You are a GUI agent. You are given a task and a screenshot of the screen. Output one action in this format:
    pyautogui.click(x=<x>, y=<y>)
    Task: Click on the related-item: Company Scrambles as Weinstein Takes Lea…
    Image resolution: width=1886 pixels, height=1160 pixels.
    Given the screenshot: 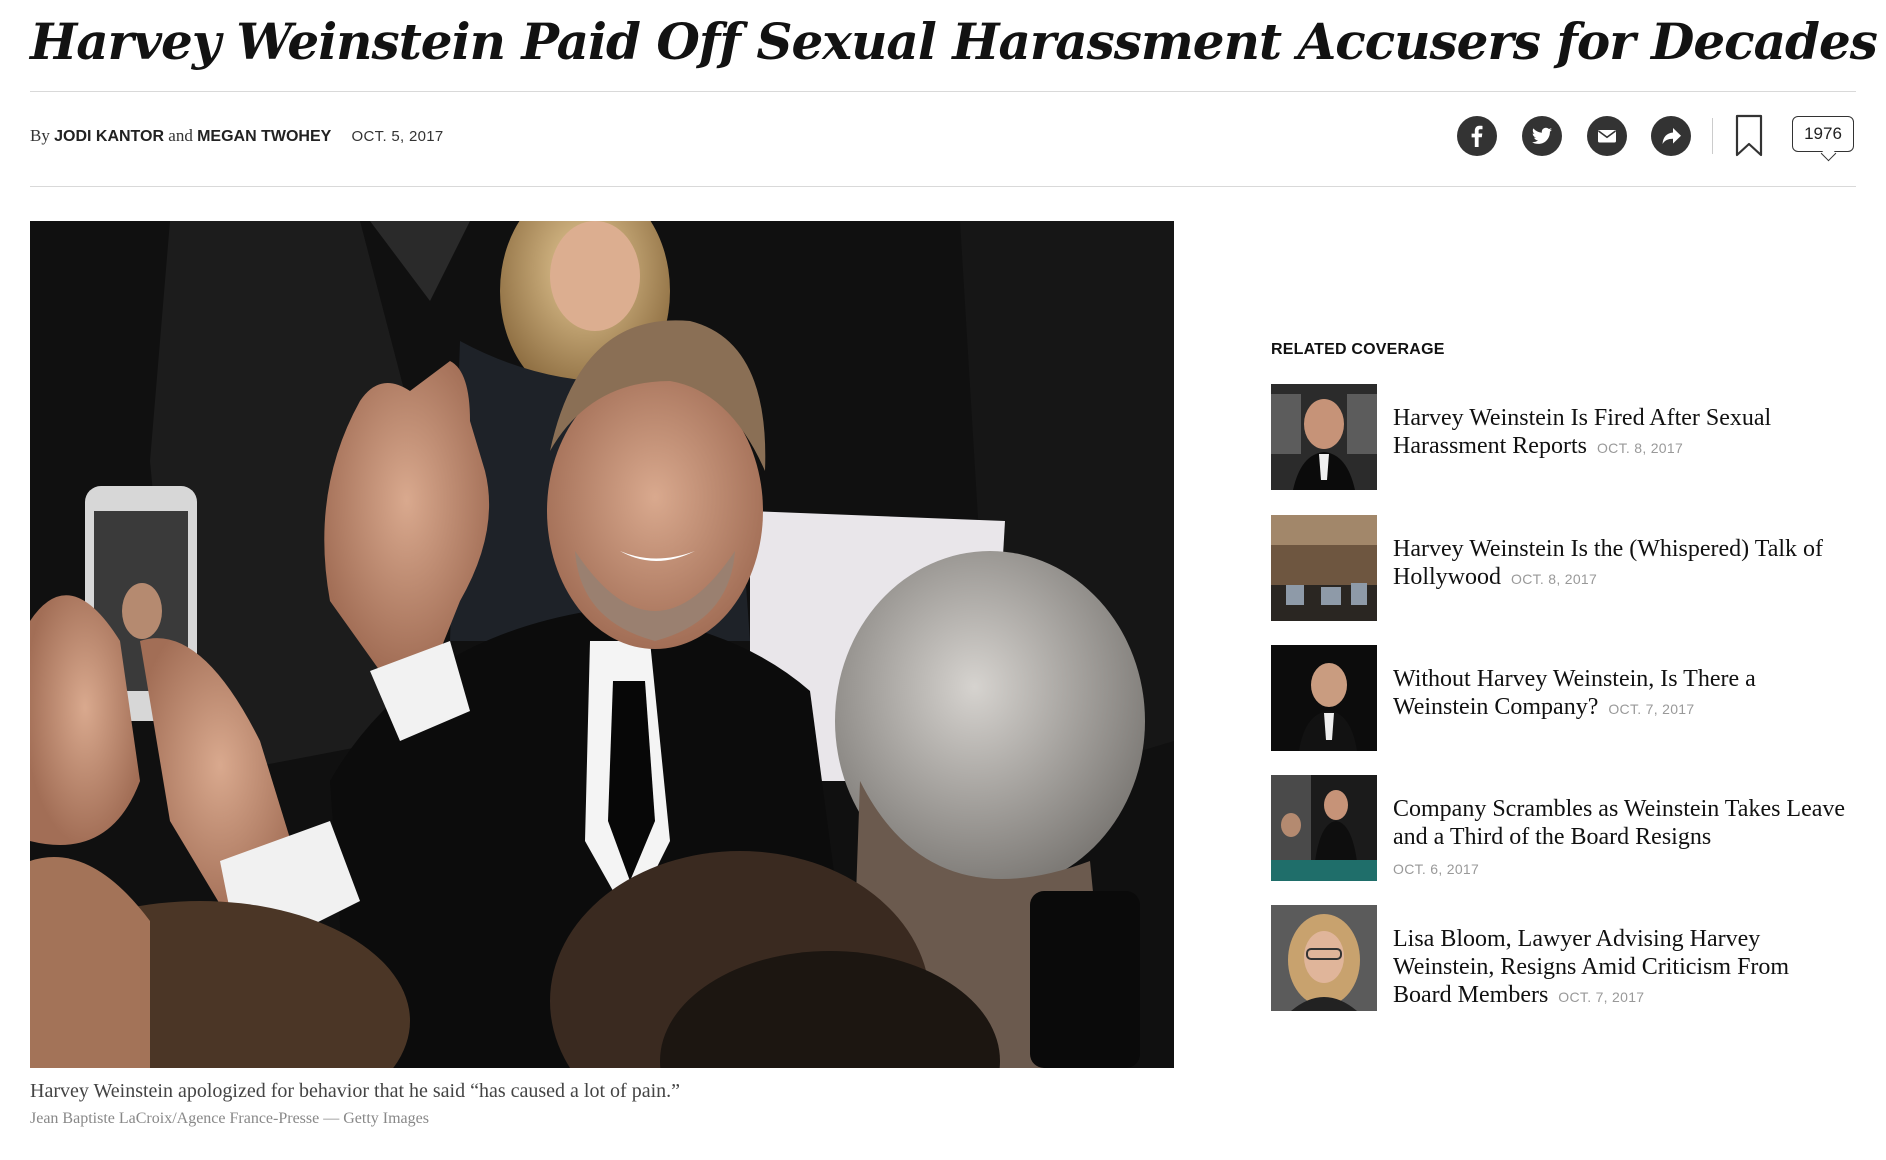 What is the action you would take?
    pyautogui.click(x=1566, y=828)
    